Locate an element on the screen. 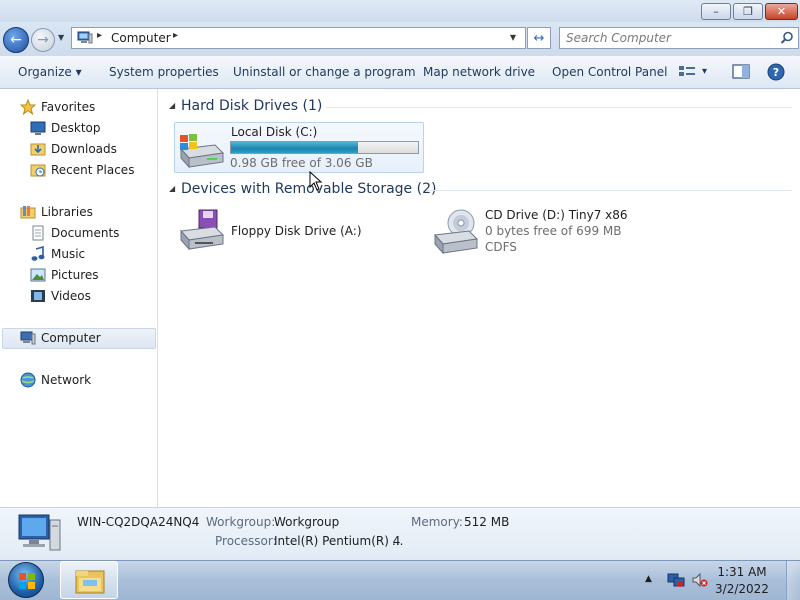 This screenshot has height=600, width=800. collapse-hdd-group: ◢ is located at coordinates (172, 105).